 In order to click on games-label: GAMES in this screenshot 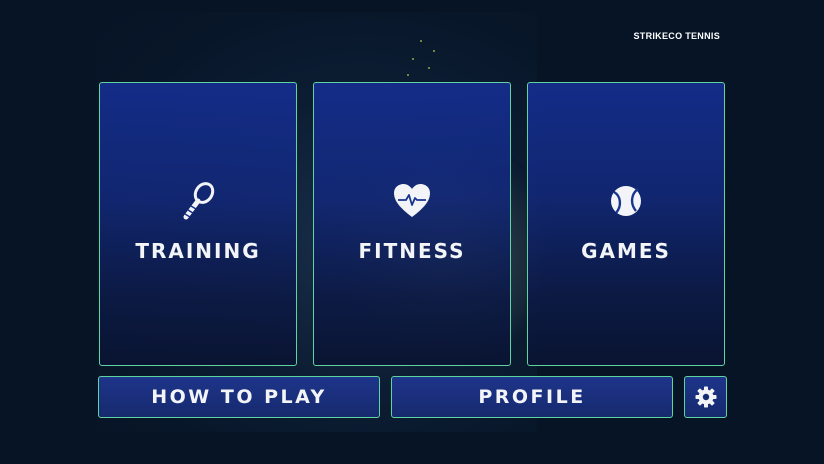, I will do `click(626, 251)`.